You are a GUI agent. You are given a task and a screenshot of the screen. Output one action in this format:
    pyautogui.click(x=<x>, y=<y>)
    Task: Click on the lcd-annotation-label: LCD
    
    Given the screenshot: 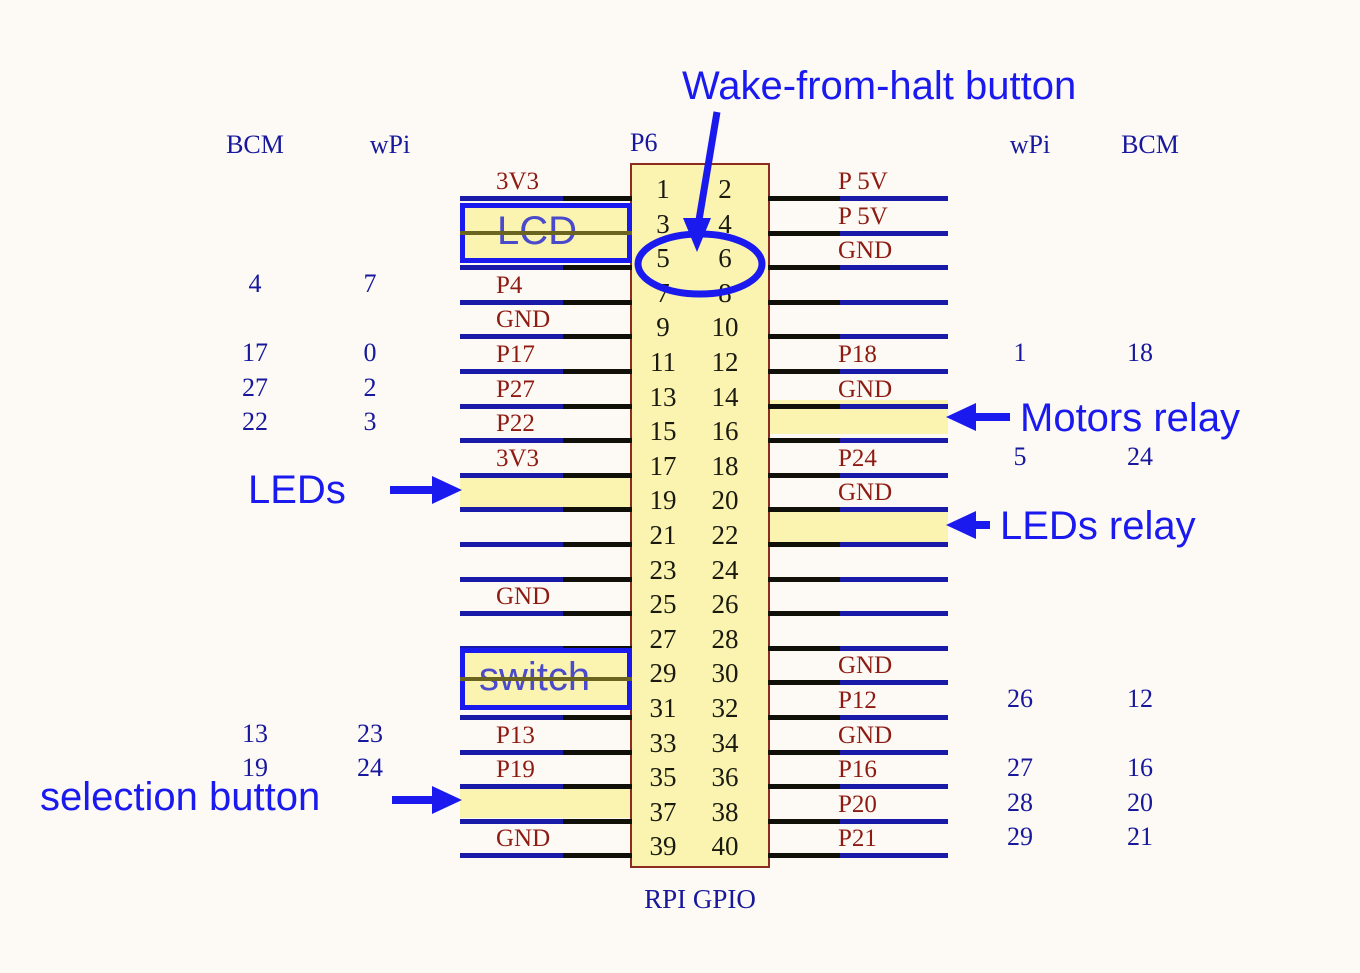 What is the action you would take?
    pyautogui.click(x=537, y=231)
    